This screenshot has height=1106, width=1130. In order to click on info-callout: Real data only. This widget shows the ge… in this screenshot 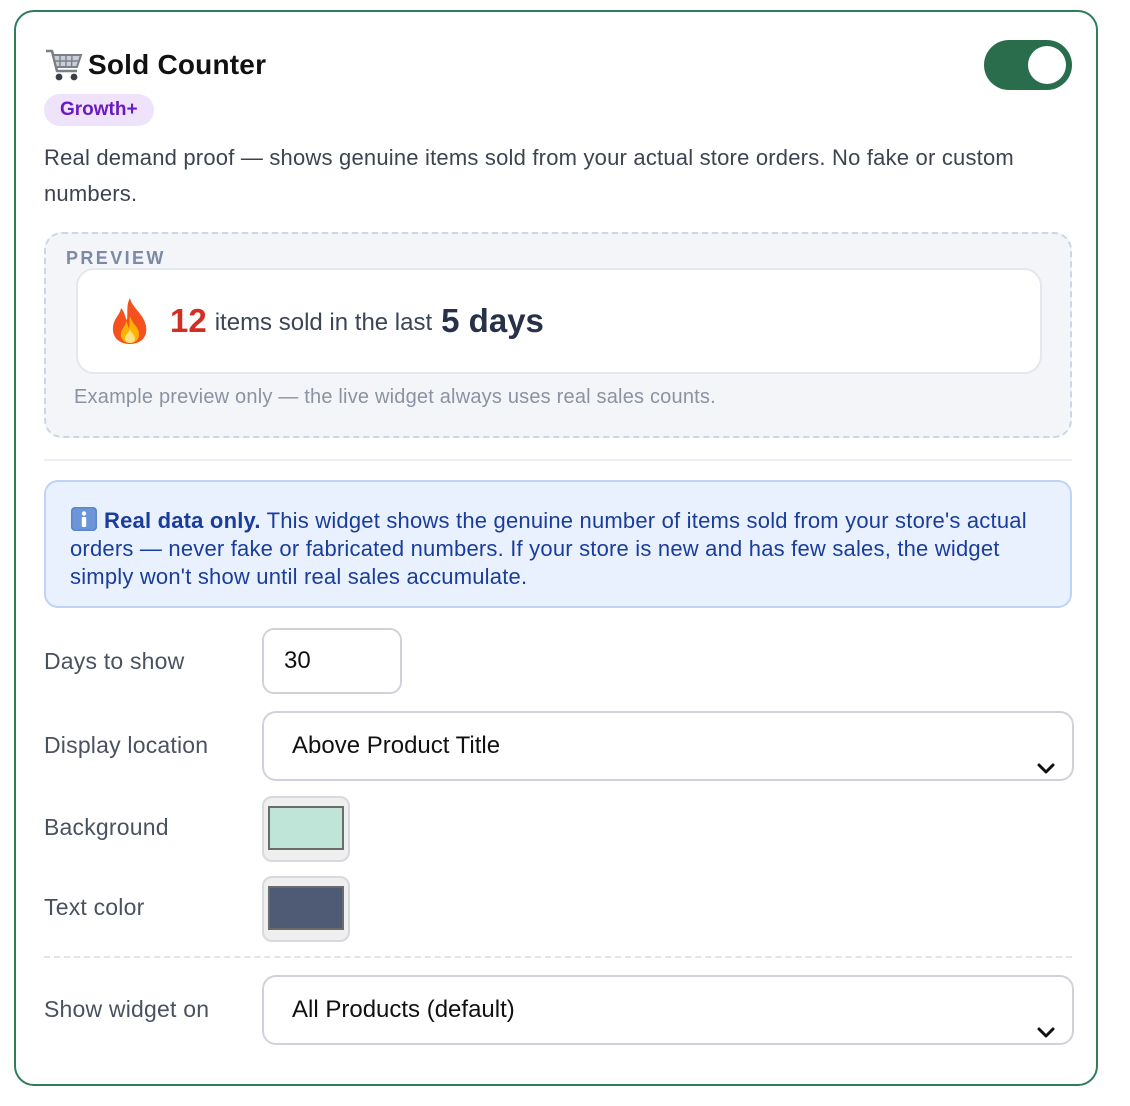, I will do `click(558, 544)`.